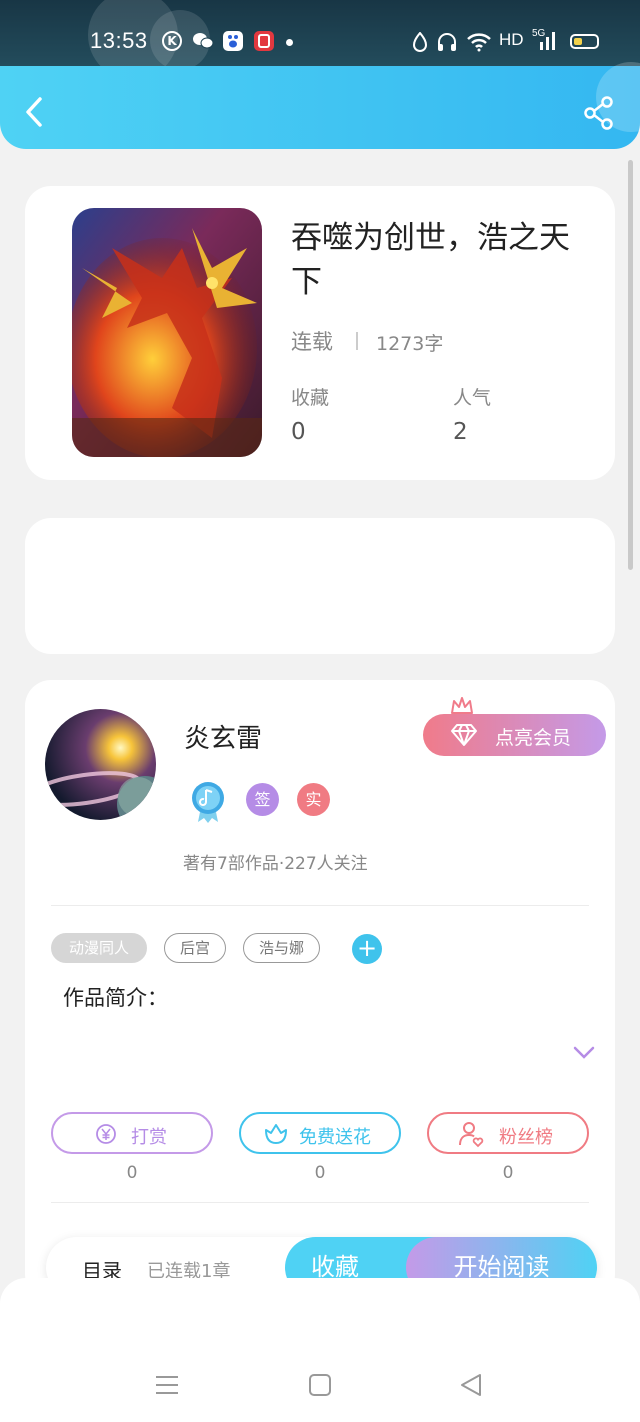 Image resolution: width=640 pixels, height=1422 pixels. Describe the element at coordinates (264, 41) in the screenshot. I see `red-app-icon` at that location.